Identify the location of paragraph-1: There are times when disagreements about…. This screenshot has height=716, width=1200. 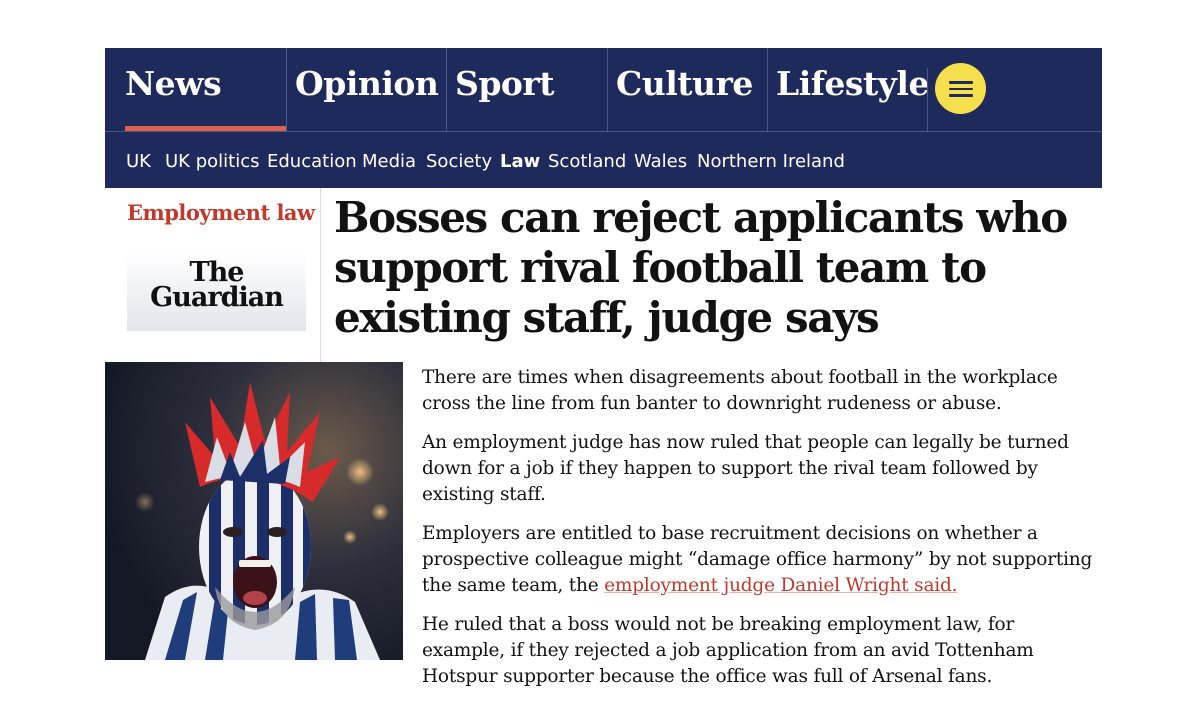
(740, 390).